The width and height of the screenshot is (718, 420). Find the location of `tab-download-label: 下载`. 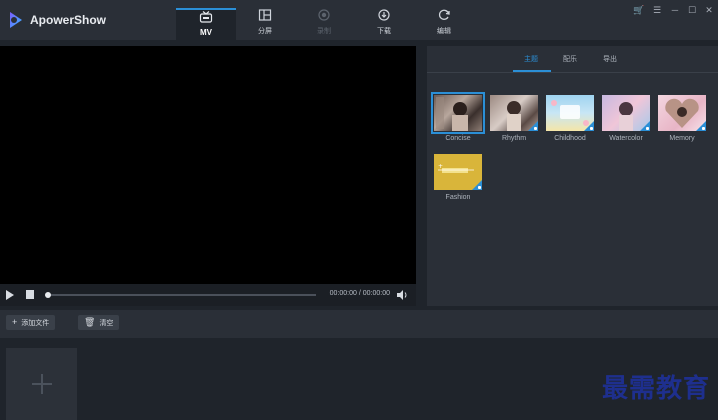

tab-download-label: 下载 is located at coordinates (384, 31).